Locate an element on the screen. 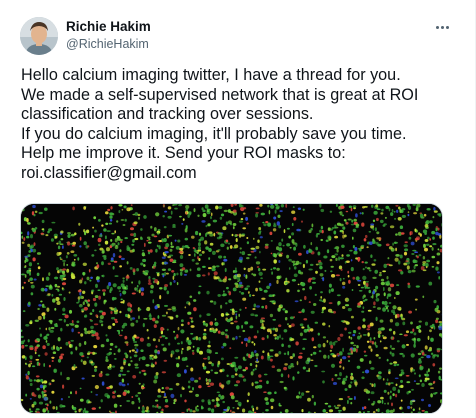 The width and height of the screenshot is (476, 418). more-options-icon is located at coordinates (442, 27).